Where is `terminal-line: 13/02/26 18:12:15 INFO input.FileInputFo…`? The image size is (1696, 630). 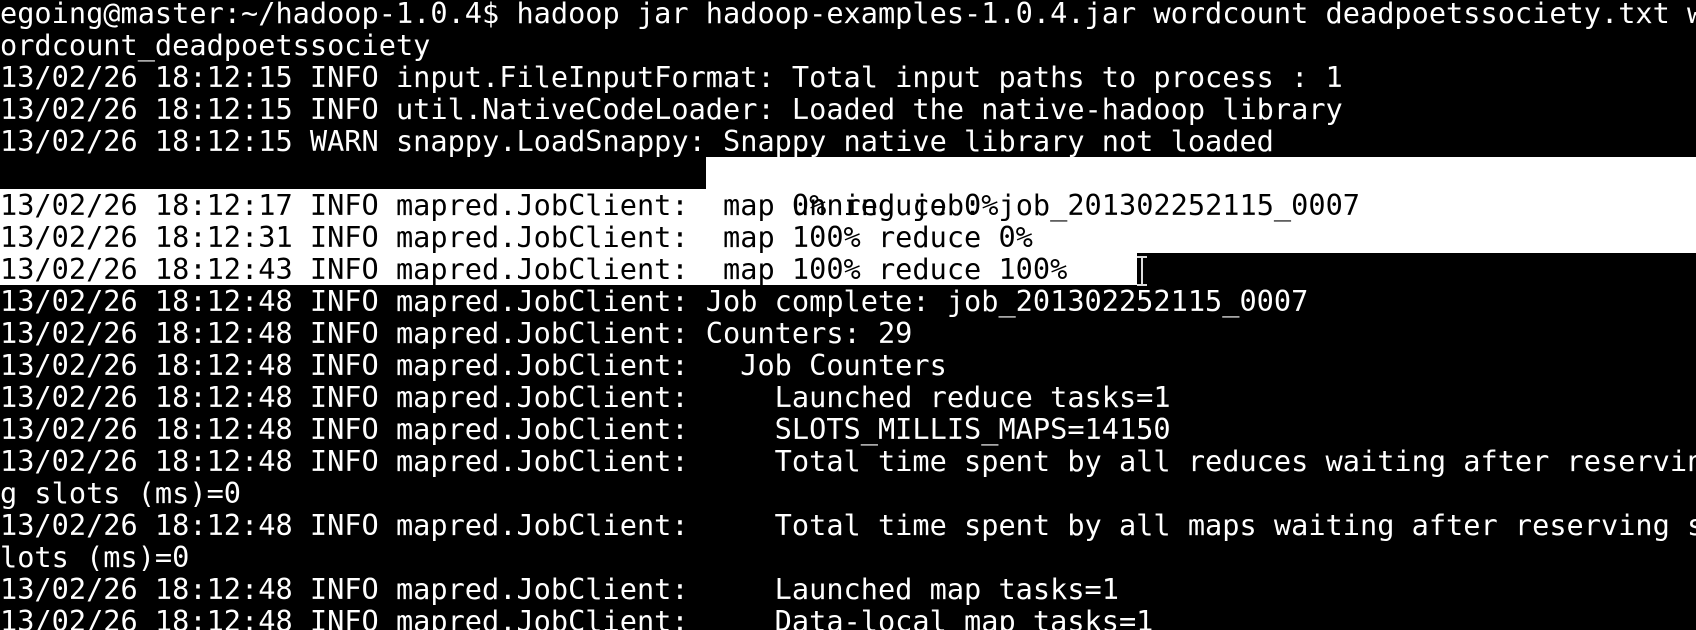 terminal-line: 13/02/26 18:12:15 INFO input.FileInputFo… is located at coordinates (671, 77).